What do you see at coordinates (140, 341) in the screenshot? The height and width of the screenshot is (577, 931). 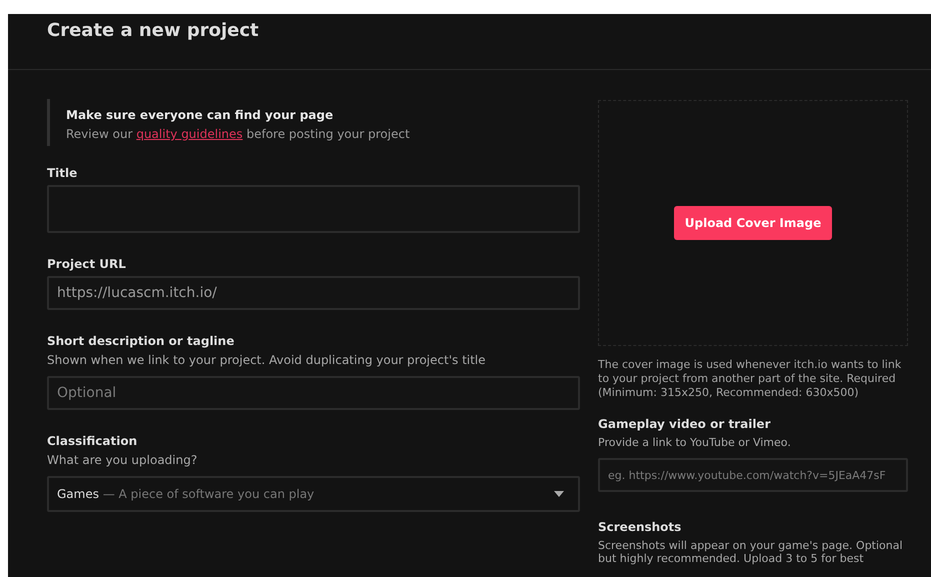 I see `field-label: Short description or tagline` at bounding box center [140, 341].